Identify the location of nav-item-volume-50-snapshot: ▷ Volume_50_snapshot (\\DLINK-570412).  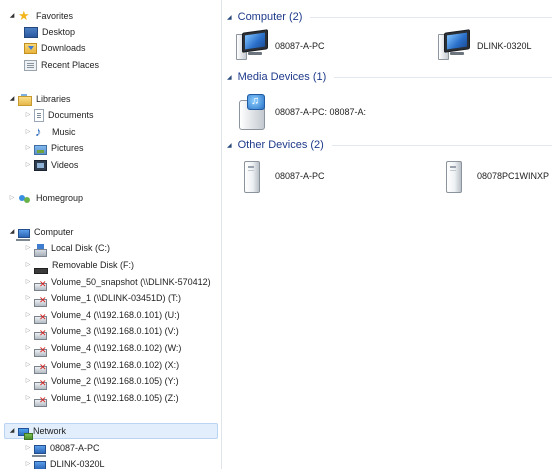
(105, 282).